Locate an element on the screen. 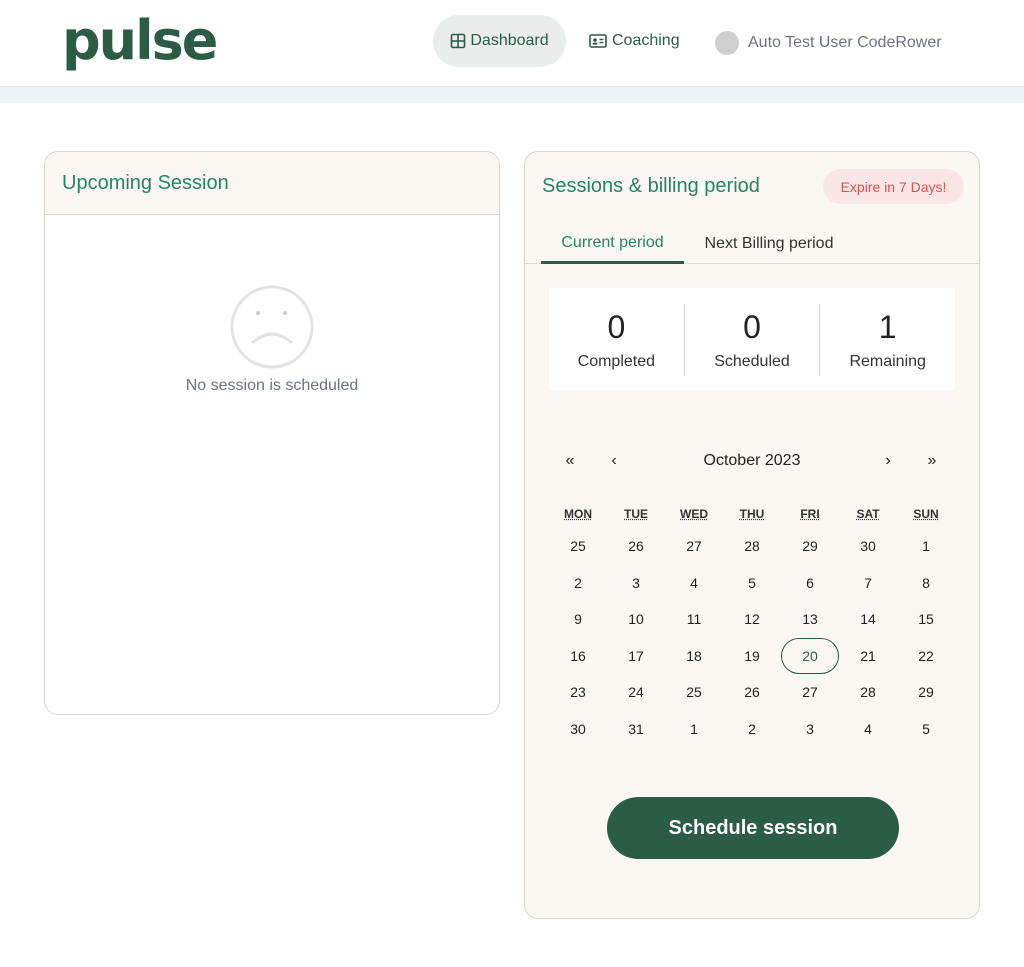  stat-scheduled: 0 Scheduled is located at coordinates (751, 339).